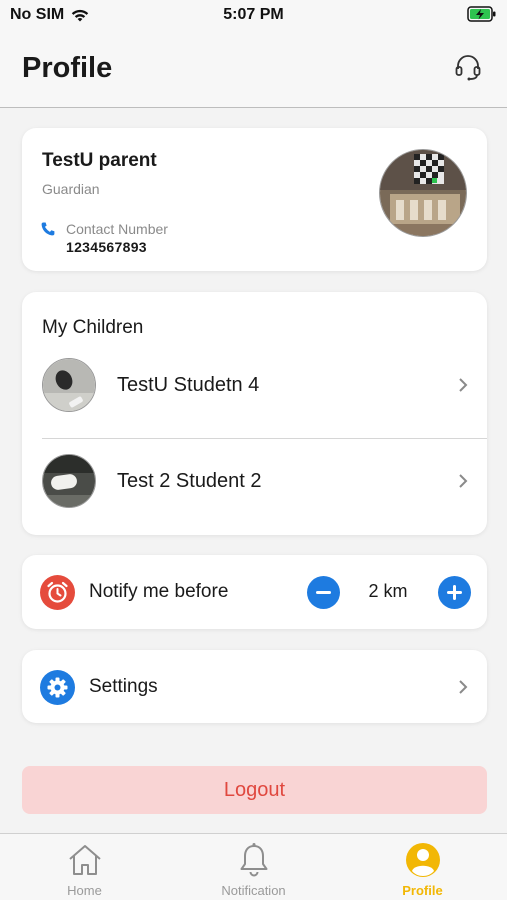  Describe the element at coordinates (85, 860) in the screenshot. I see `home-icon` at that location.